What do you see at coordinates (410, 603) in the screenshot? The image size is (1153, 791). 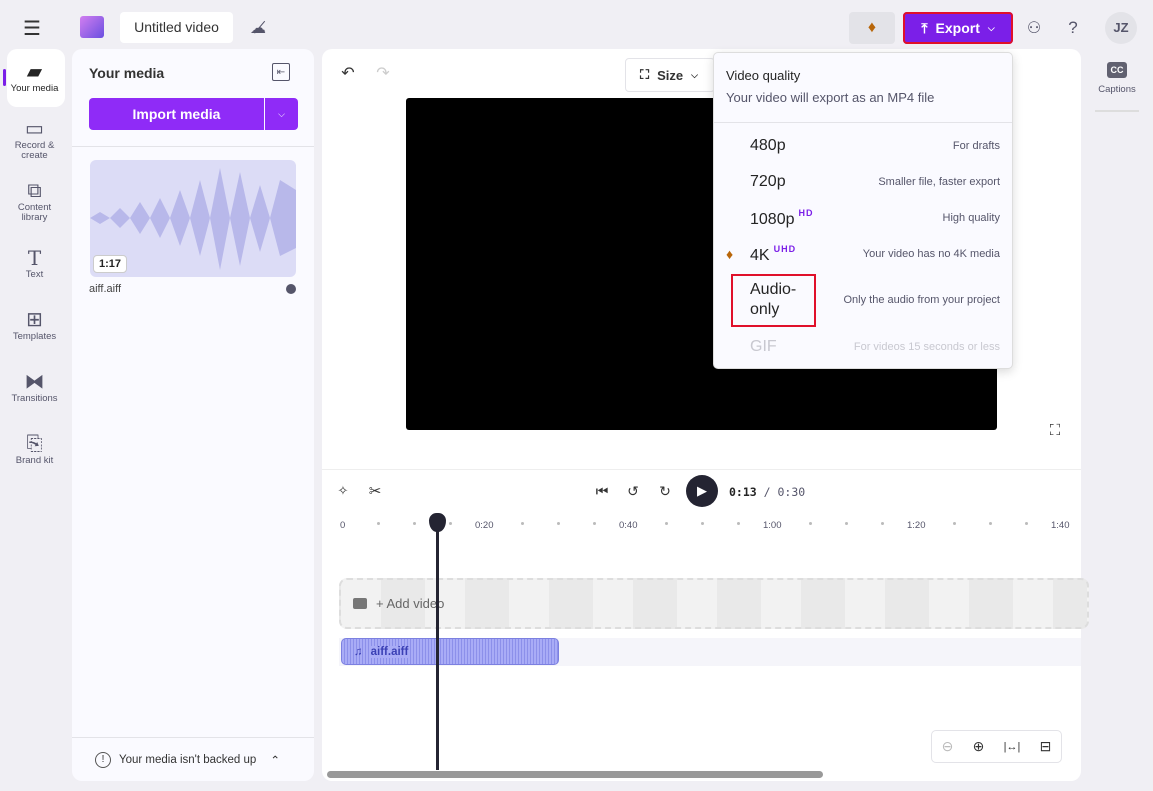 I see `add-video-label: + Add video` at bounding box center [410, 603].